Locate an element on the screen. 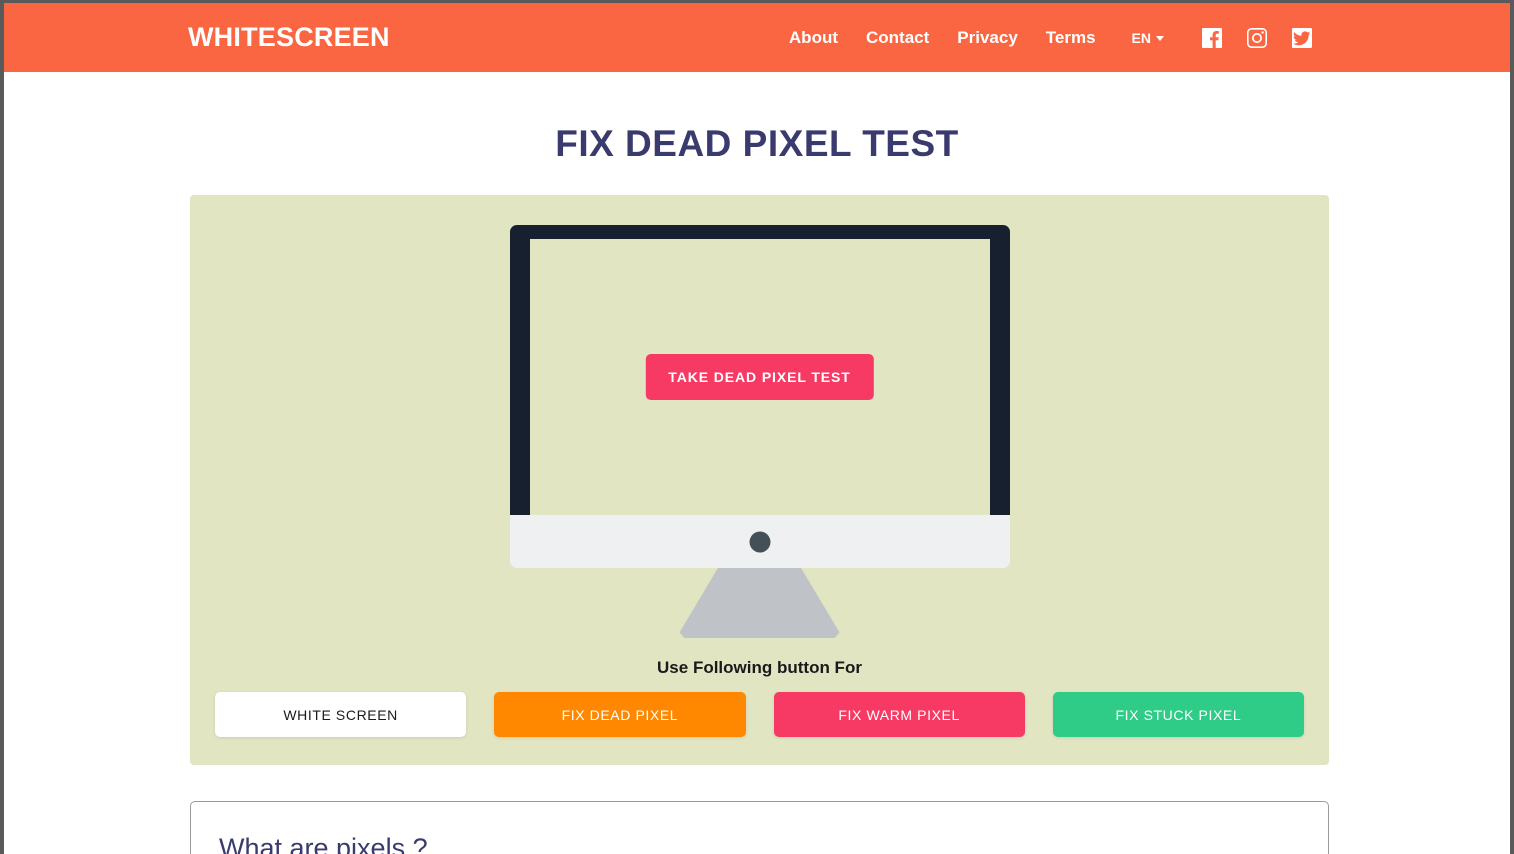  take-dead-pixel-test-button: TAKE DEAD PIXEL TEST is located at coordinates (759, 377).